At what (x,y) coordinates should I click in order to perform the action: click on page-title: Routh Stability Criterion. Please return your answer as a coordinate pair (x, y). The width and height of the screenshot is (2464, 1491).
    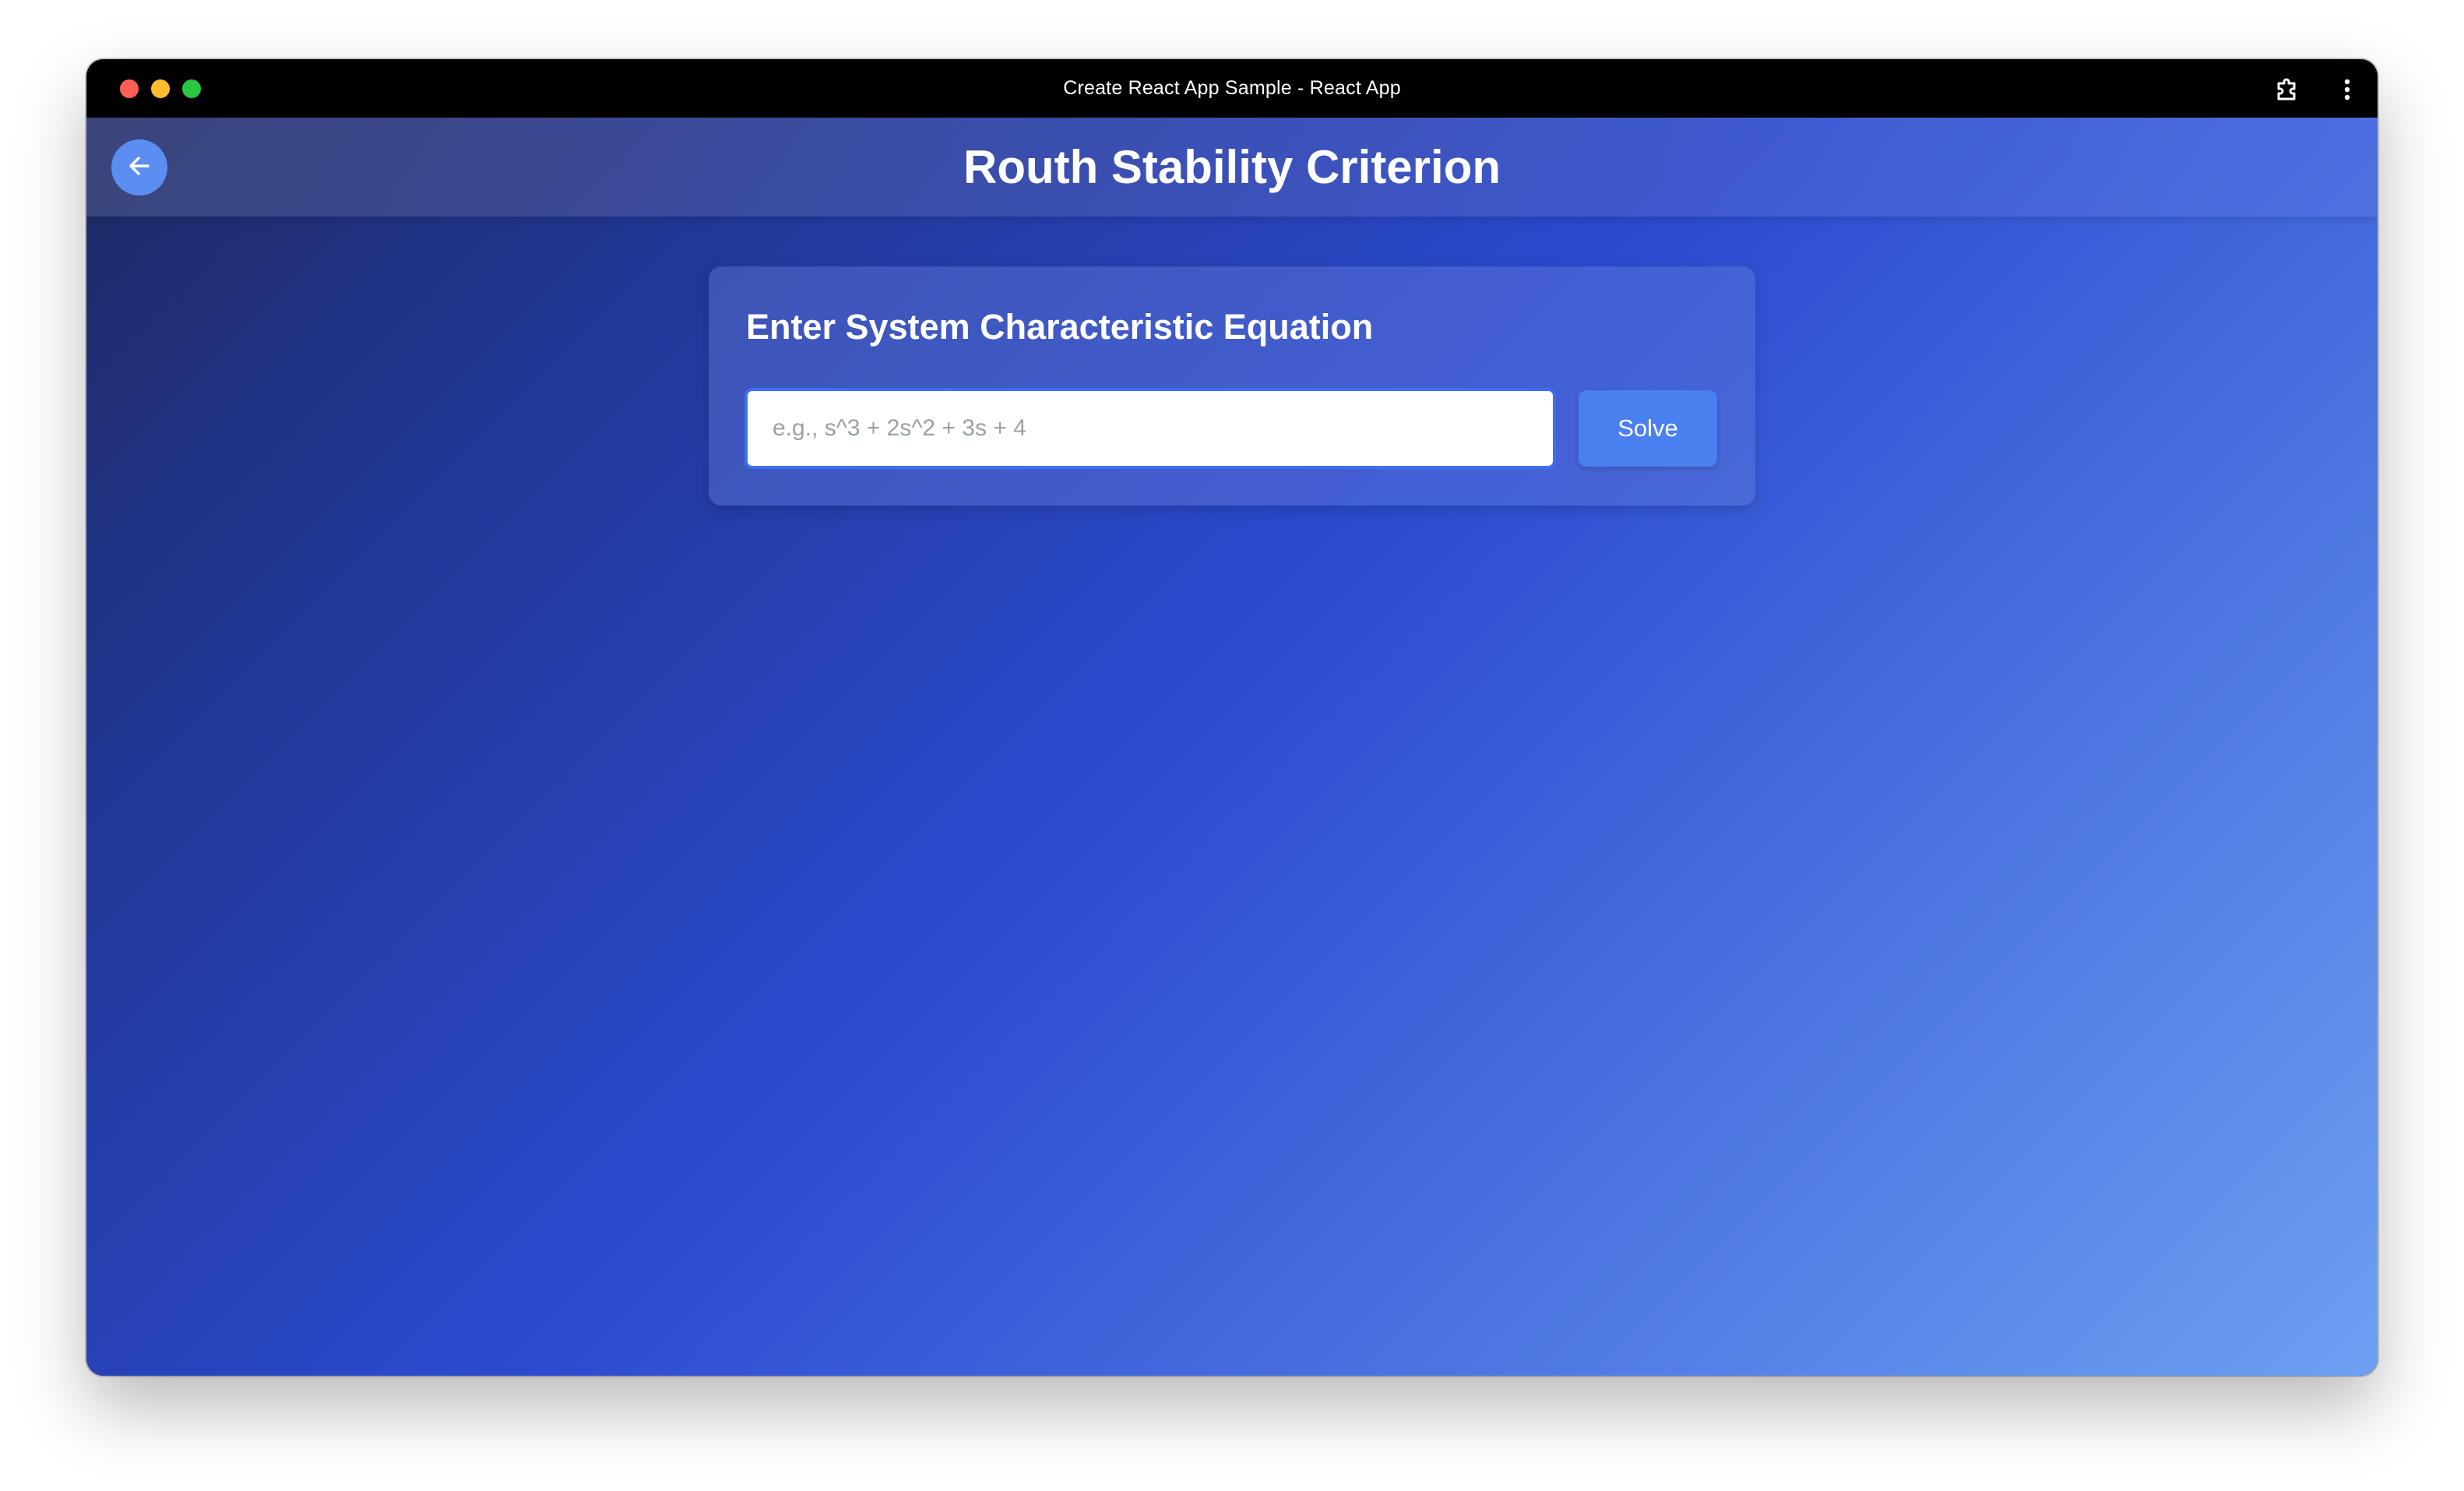
    Looking at the image, I should click on (1232, 167).